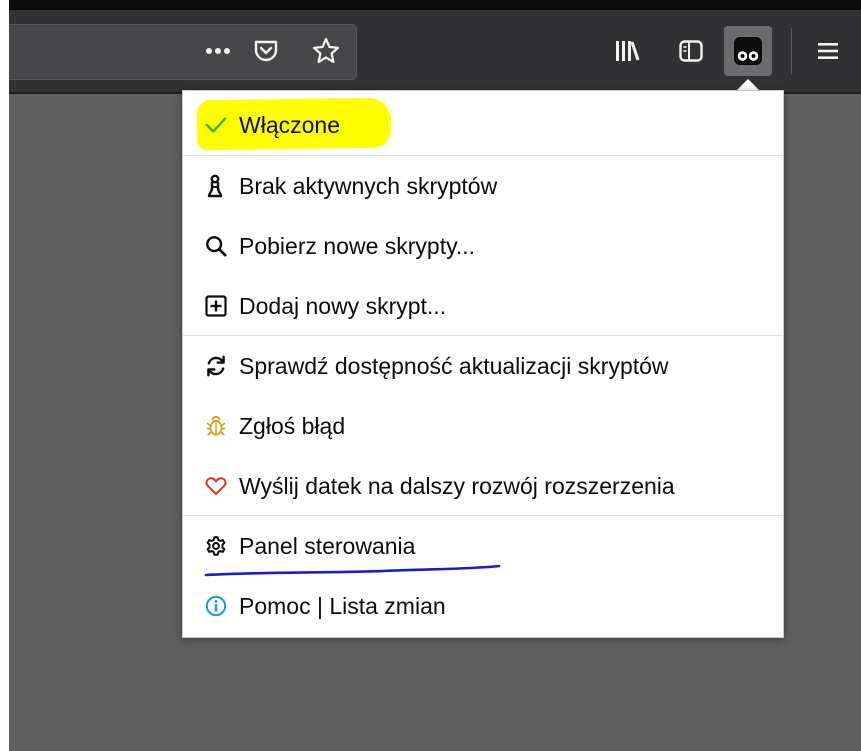  What do you see at coordinates (691, 51) in the screenshot?
I see `sidebar-icon` at bounding box center [691, 51].